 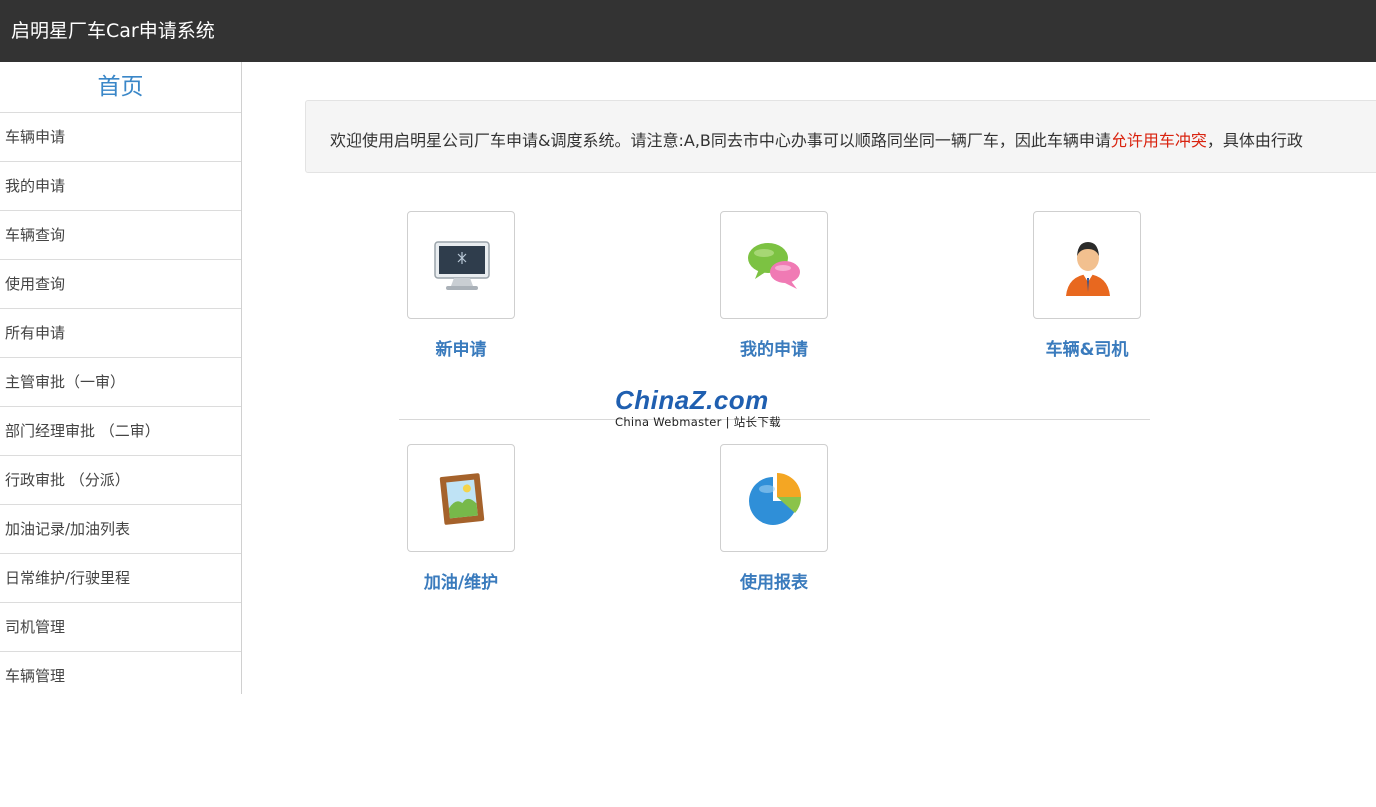 I want to click on pie-chart-icon, so click(x=775, y=499).